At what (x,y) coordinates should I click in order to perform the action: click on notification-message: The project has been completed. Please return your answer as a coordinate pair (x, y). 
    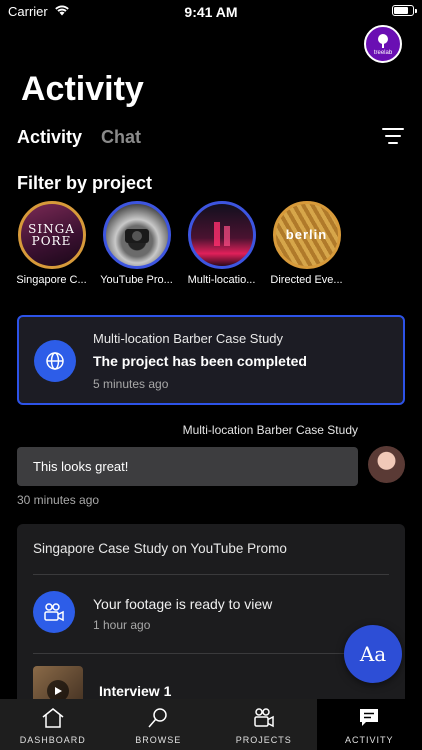
    Looking at the image, I should click on (200, 361).